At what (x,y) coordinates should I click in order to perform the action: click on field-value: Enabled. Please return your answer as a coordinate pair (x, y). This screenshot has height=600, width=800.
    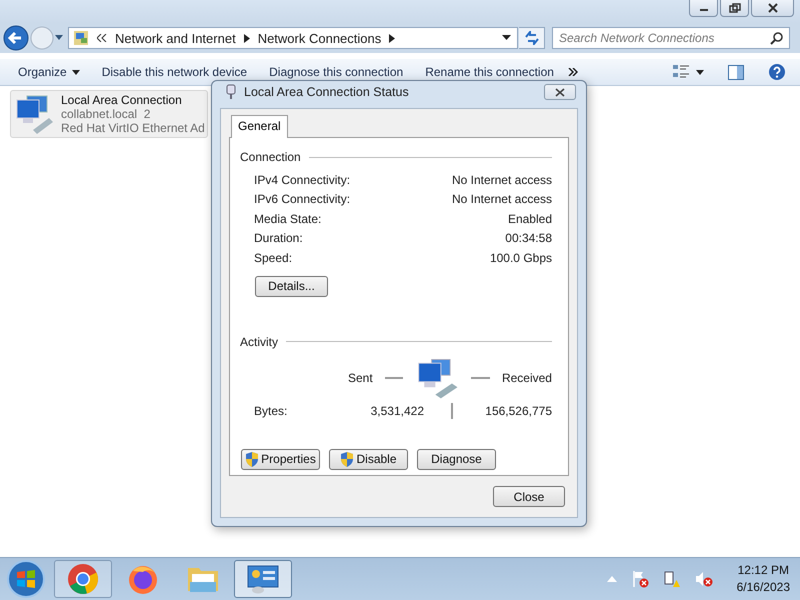
    Looking at the image, I should click on (530, 219).